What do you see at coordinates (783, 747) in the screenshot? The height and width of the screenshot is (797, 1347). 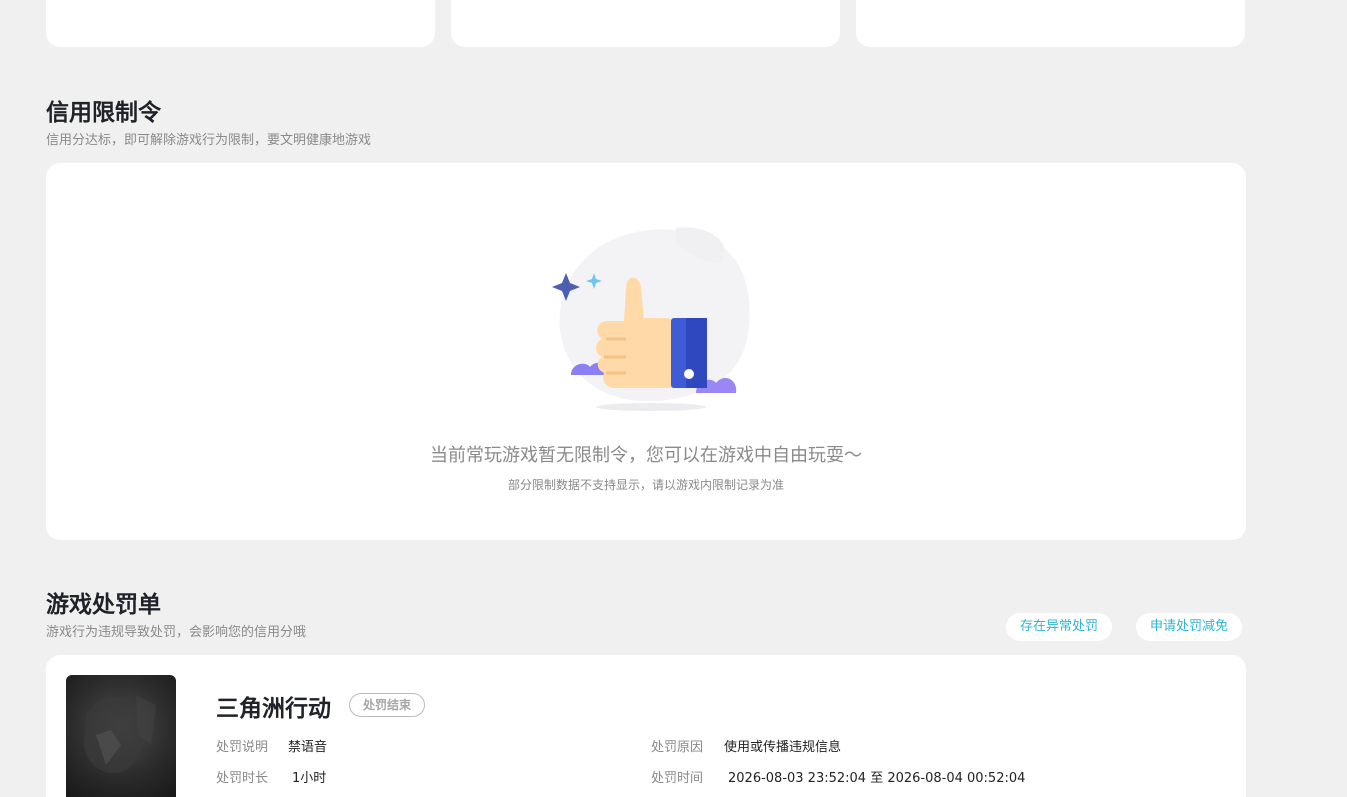 I see `penalty-reason-value: 使用或传播违规信息` at bounding box center [783, 747].